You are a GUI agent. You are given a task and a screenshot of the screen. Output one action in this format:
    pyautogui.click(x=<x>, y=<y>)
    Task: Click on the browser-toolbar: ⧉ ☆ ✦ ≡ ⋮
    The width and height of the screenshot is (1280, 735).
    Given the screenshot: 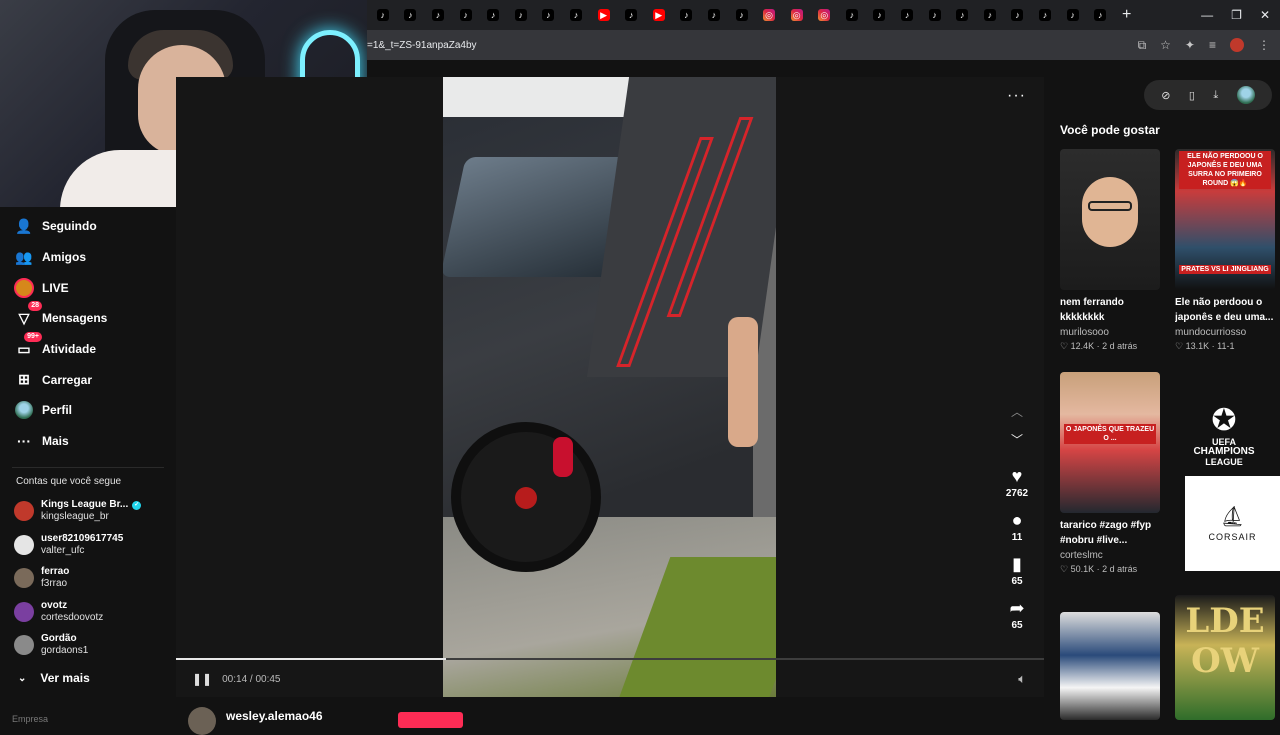 What is the action you would take?
    pyautogui.click(x=1204, y=45)
    